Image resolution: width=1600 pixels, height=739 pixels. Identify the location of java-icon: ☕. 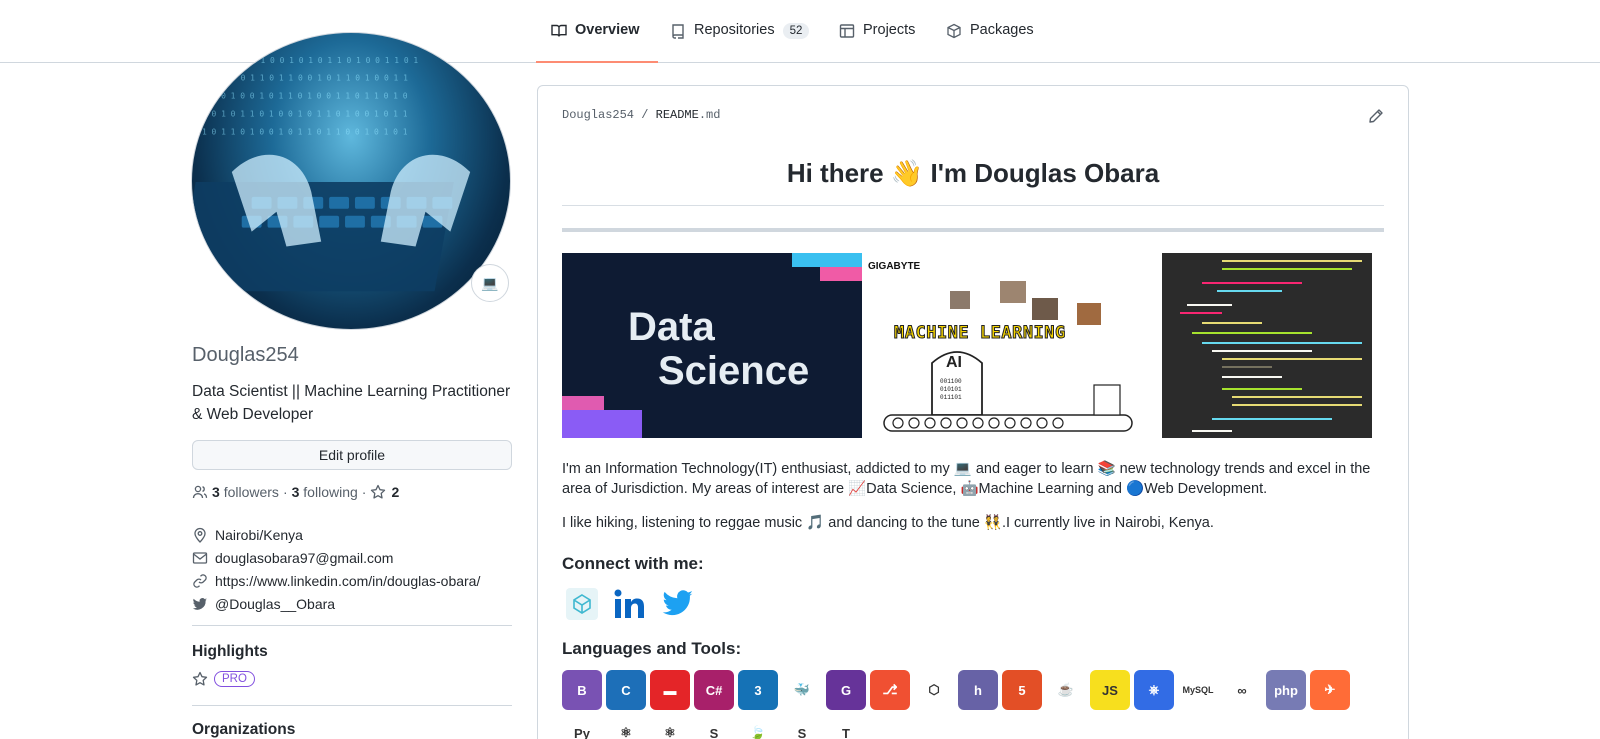
(1066, 690).